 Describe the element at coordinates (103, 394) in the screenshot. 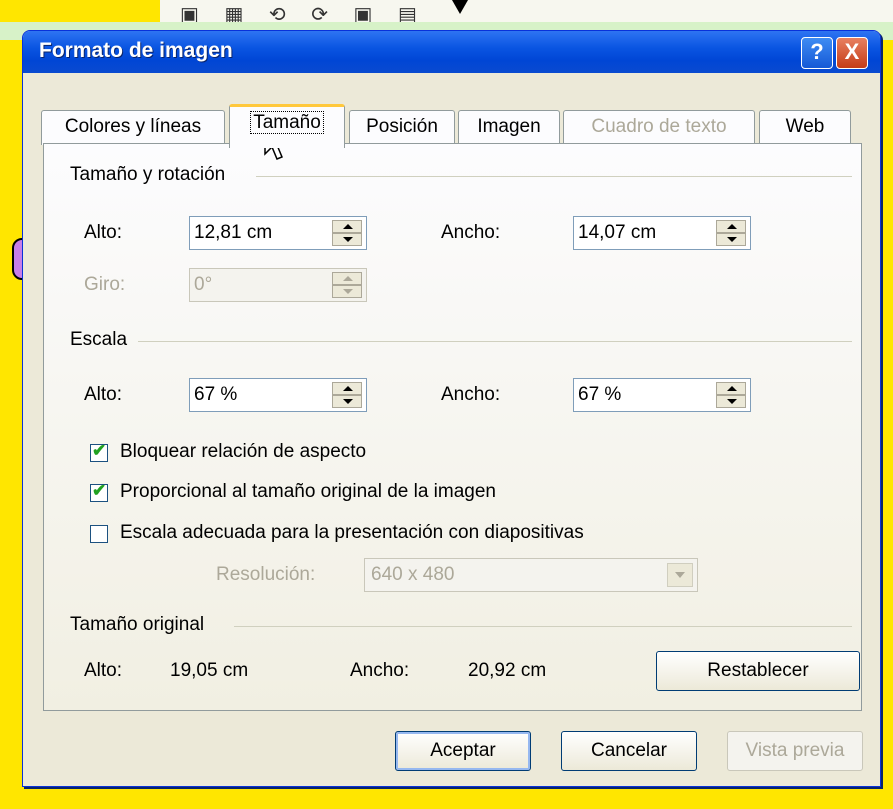

I see `label-scale-height: Alto:` at that location.